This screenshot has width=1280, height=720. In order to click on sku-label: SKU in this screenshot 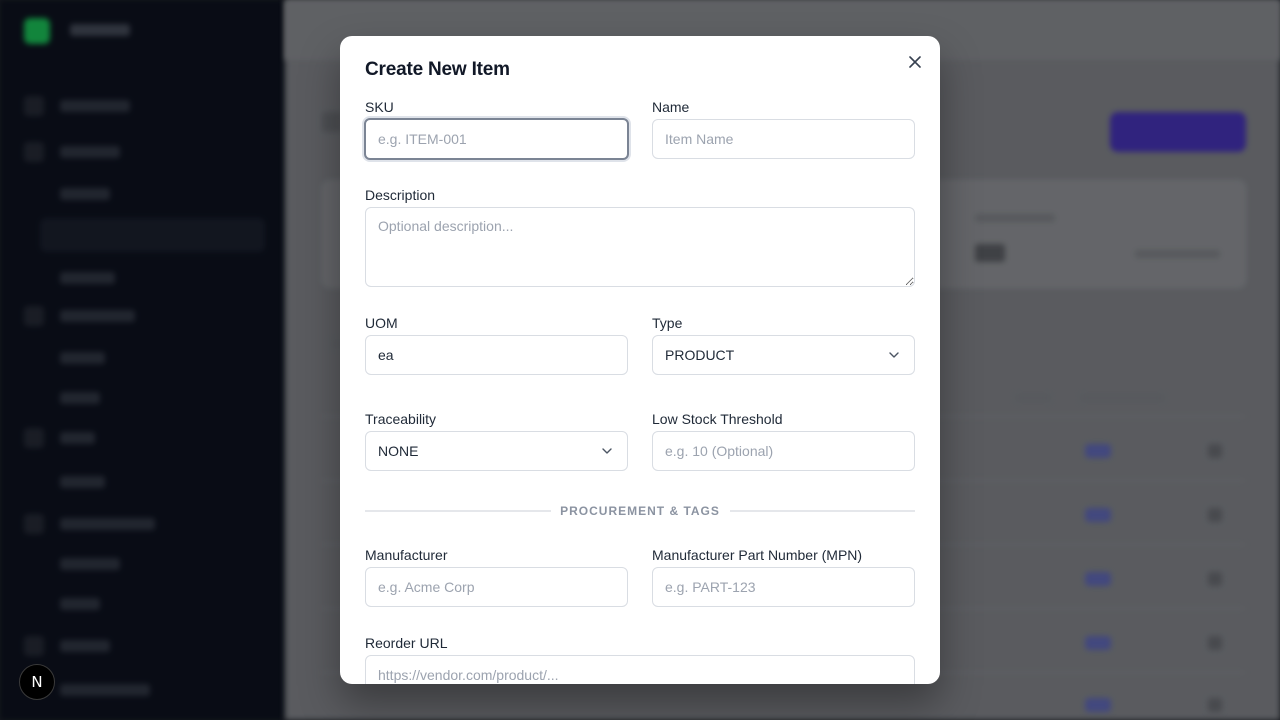, I will do `click(379, 107)`.